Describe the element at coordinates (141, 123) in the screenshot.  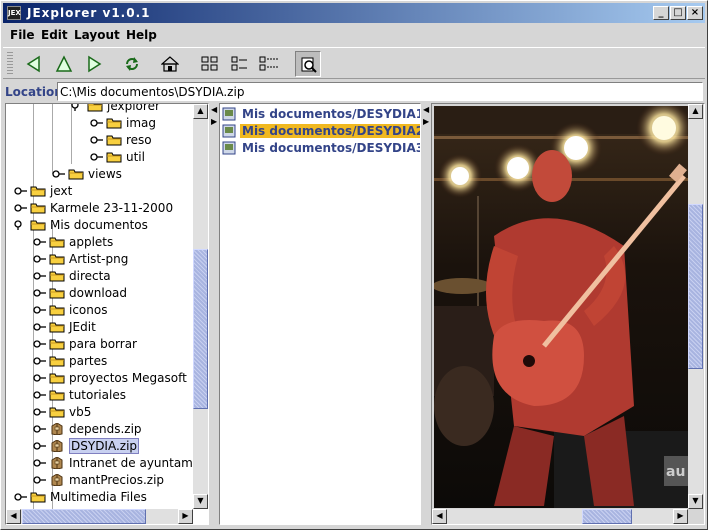
I see `tree-item-label: imag` at that location.